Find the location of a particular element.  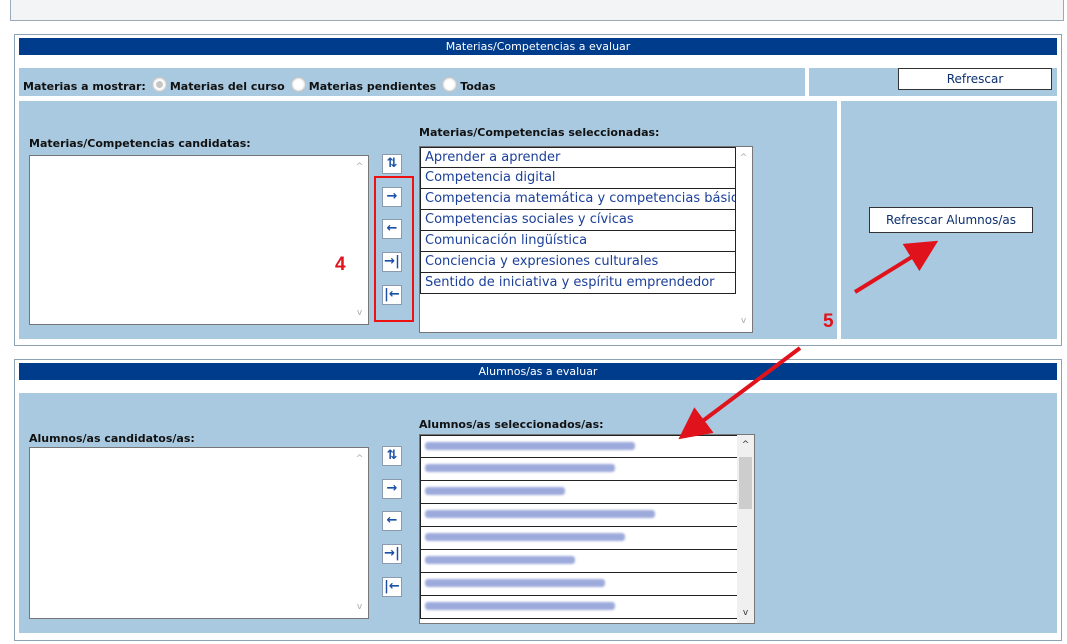

arrow-to-seleccionados is located at coordinates (740, 393).